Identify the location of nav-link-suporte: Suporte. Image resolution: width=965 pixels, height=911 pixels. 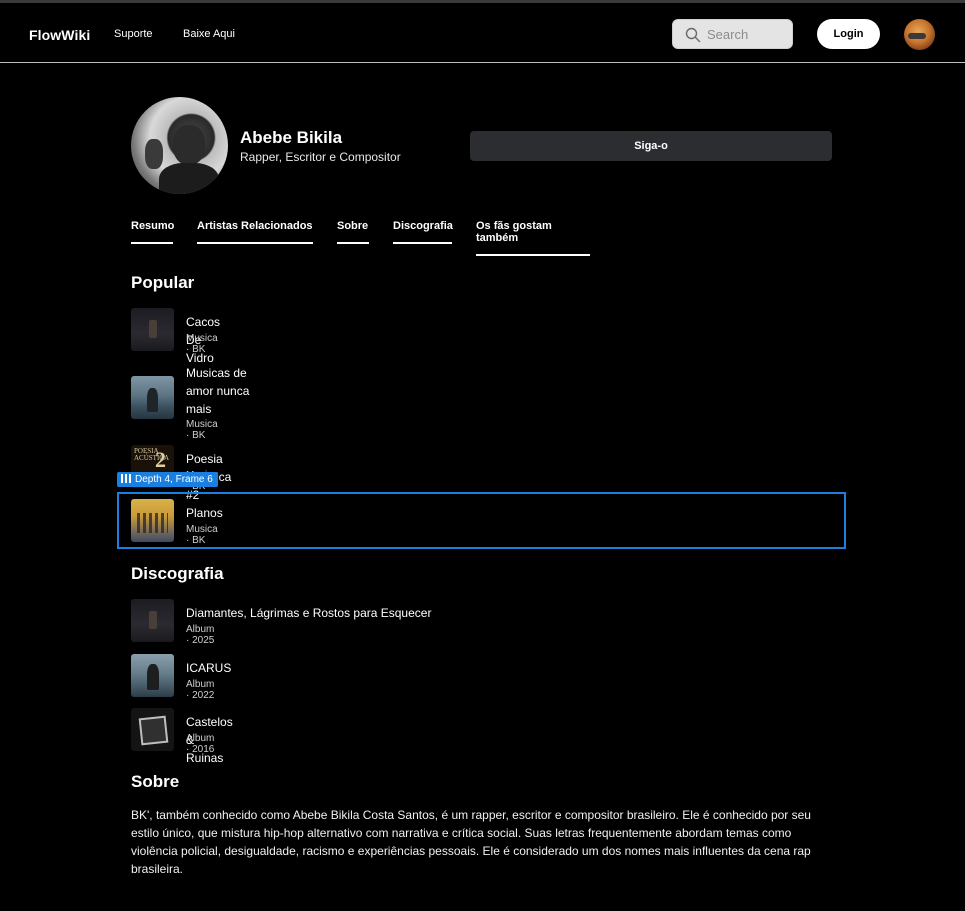
(133, 34).